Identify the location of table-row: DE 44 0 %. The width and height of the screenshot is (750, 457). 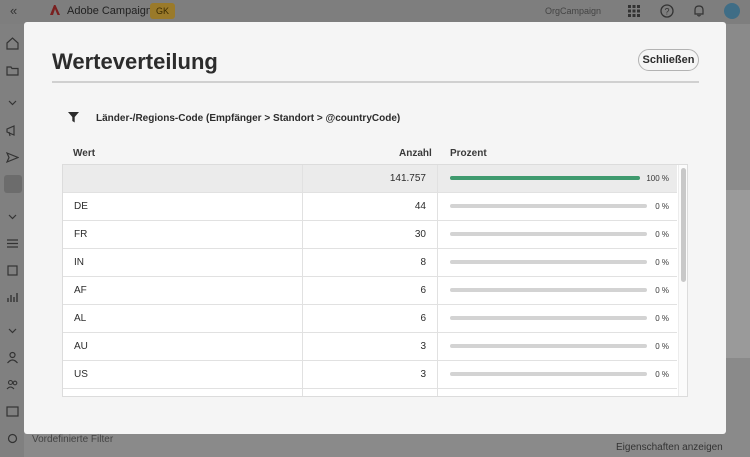
(370, 207).